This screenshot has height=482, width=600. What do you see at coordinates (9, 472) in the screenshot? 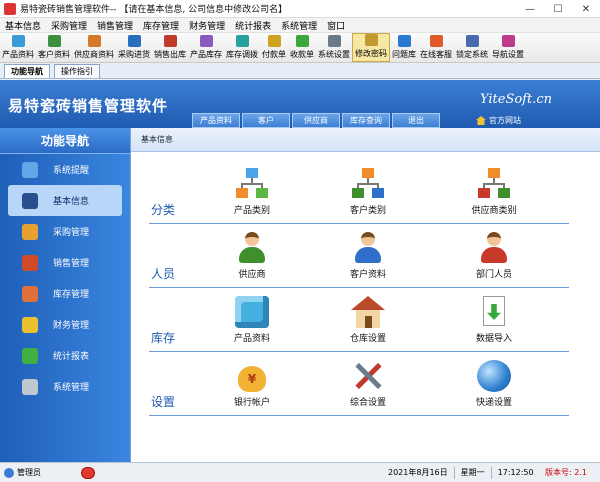
I see `user-icon` at bounding box center [9, 472].